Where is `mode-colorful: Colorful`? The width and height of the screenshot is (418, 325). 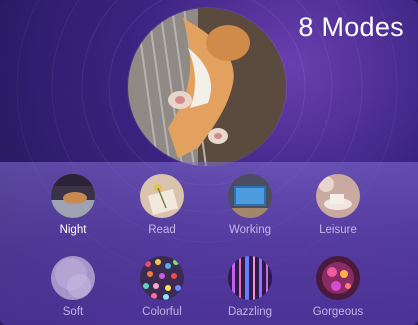
mode-colorful: Colorful is located at coordinates (162, 287).